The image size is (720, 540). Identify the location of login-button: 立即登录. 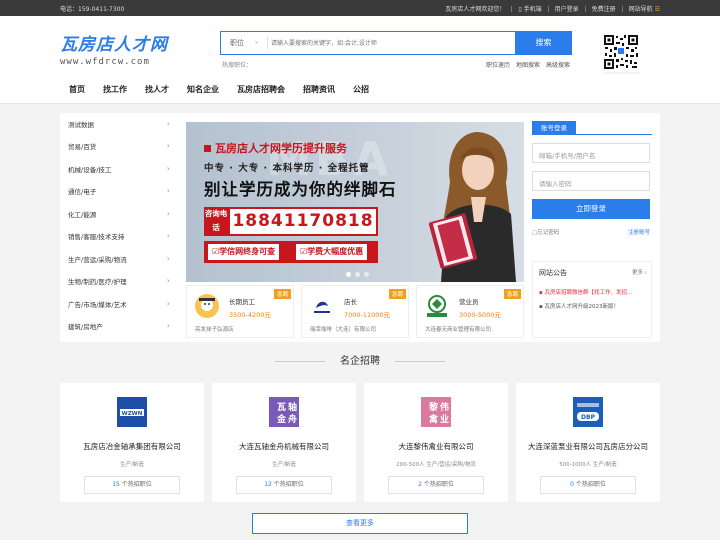
(591, 209).